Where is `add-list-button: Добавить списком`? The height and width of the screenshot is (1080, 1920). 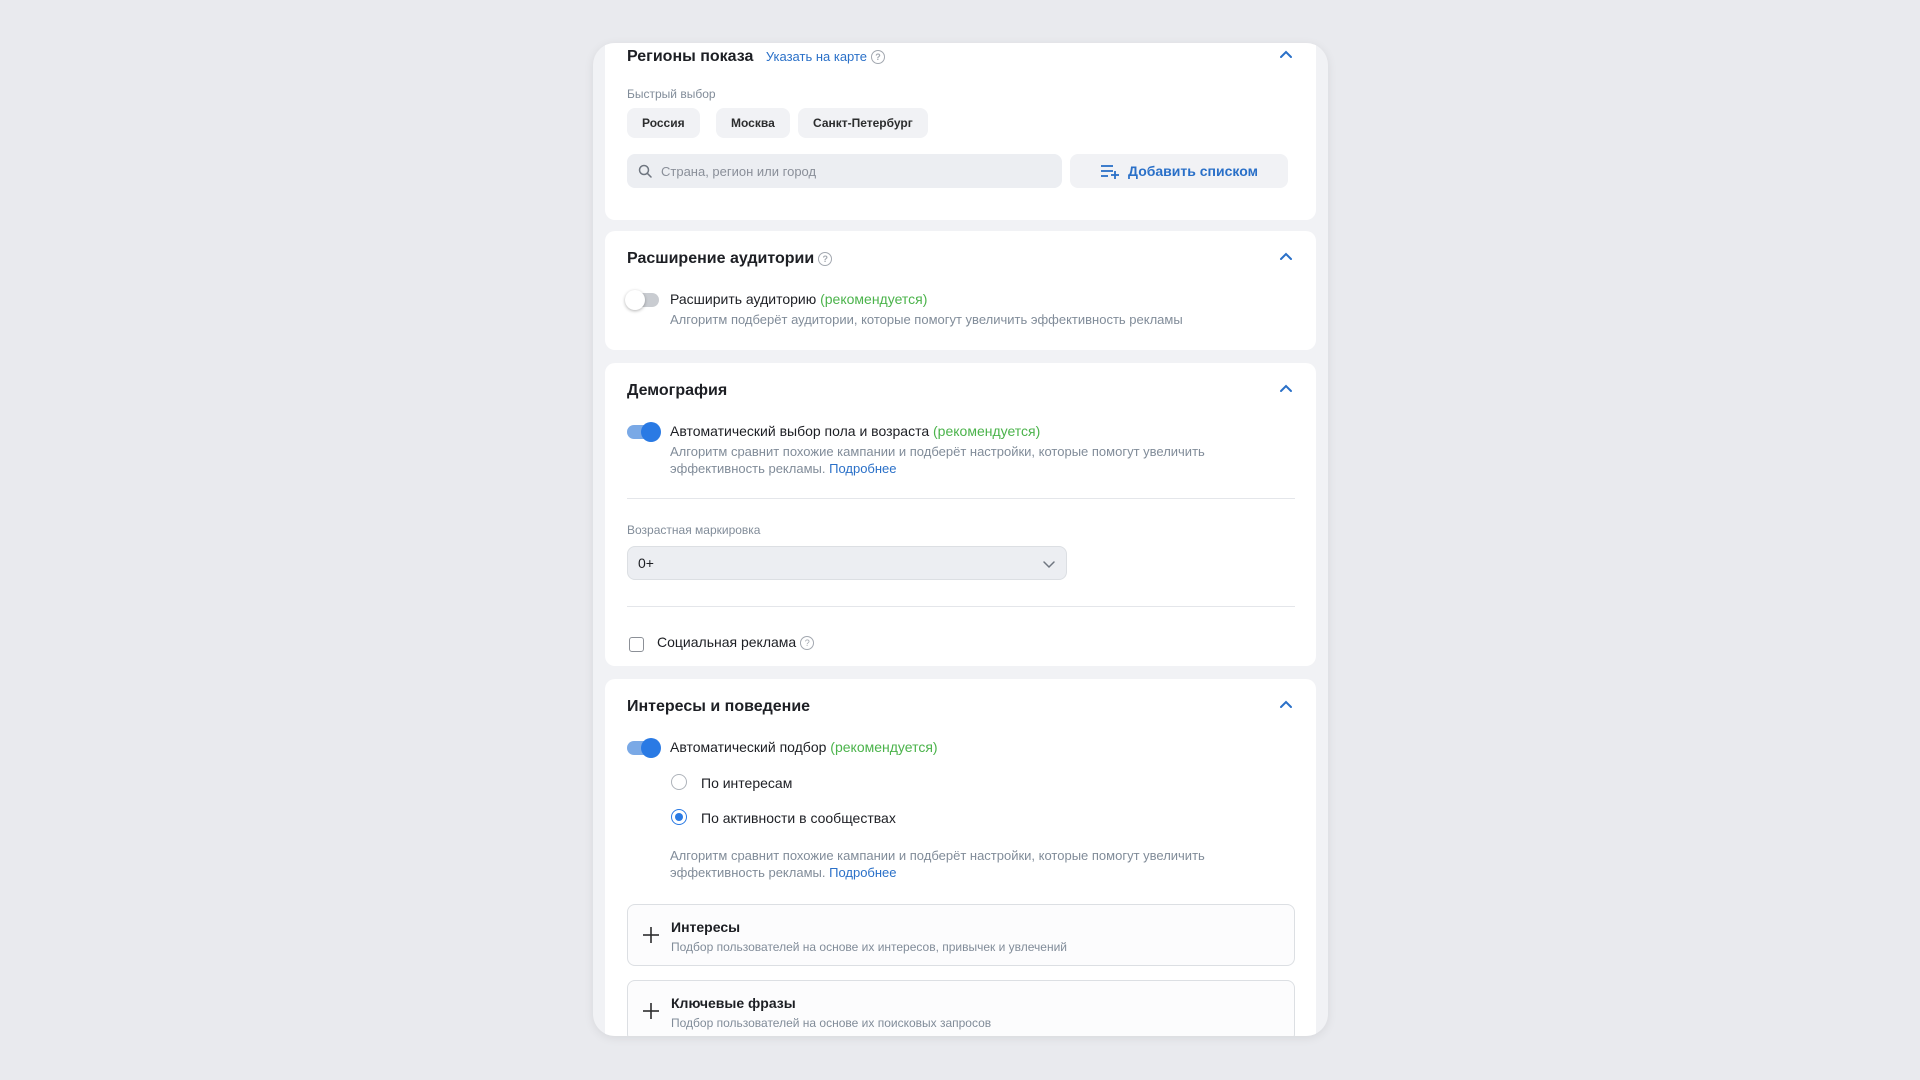 add-list-button: Добавить списком is located at coordinates (1179, 171).